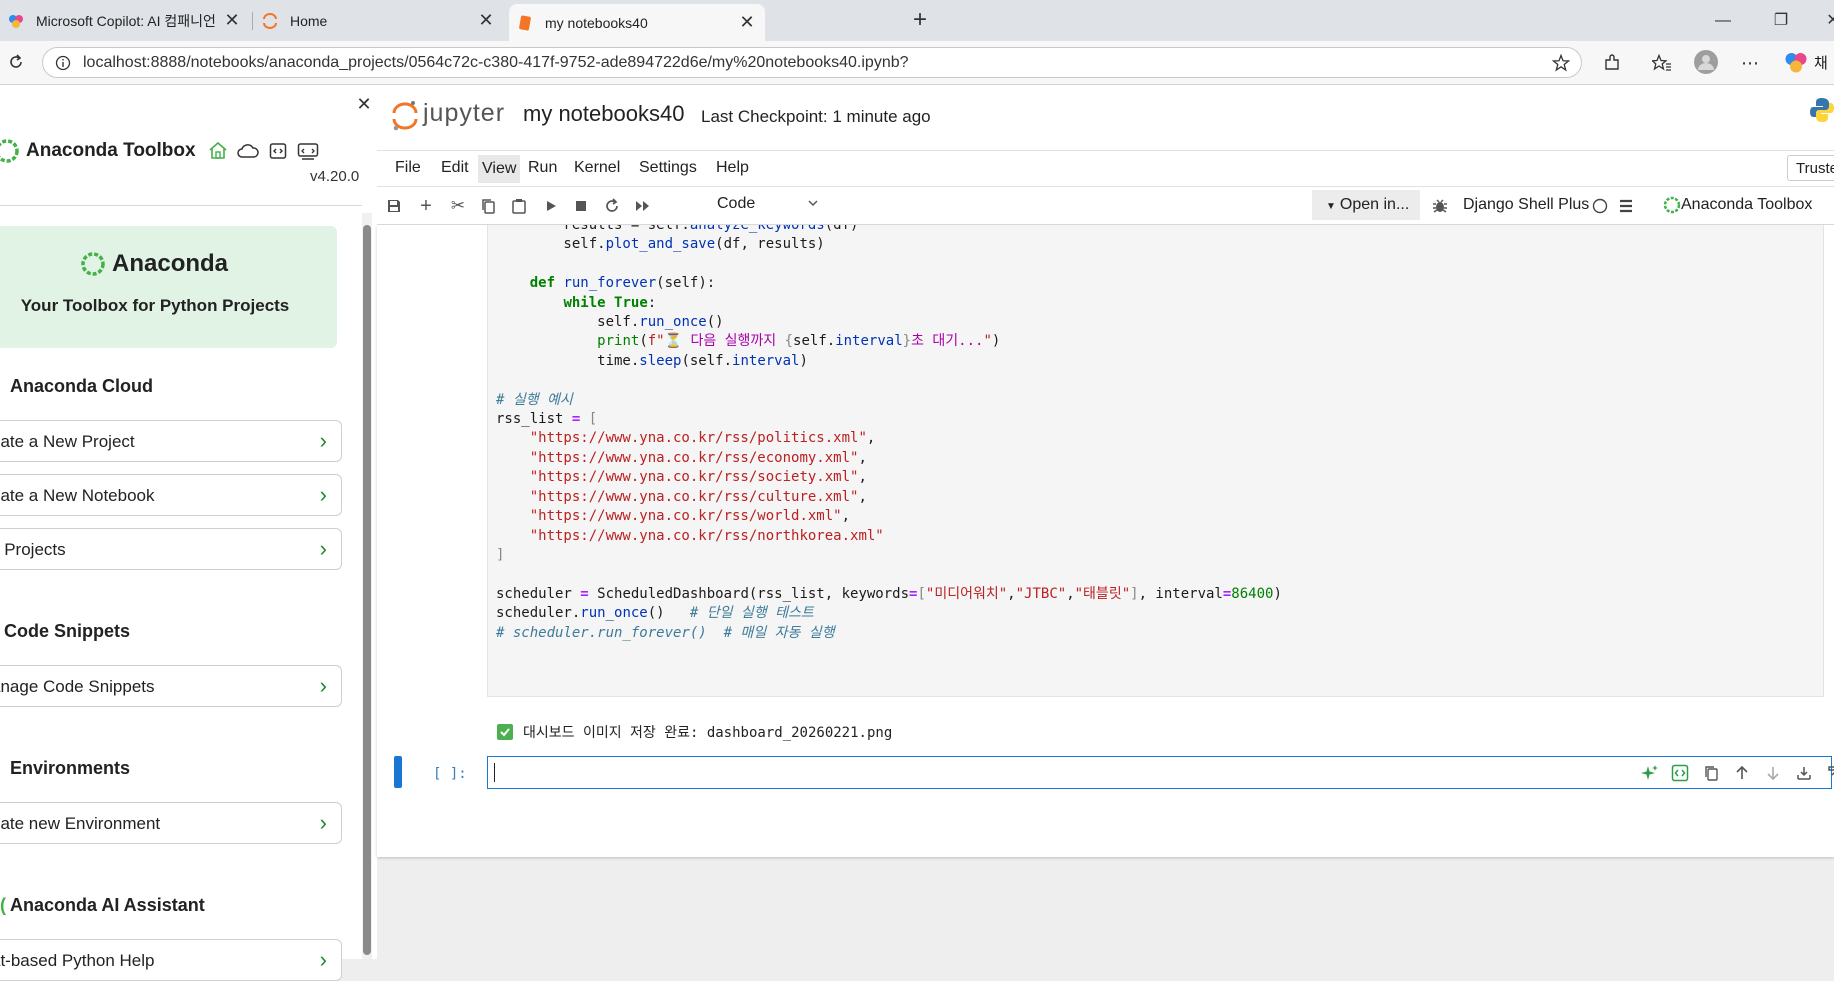 The width and height of the screenshot is (1834, 981). What do you see at coordinates (1662, 63) in the screenshot?
I see `favorites-icon` at bounding box center [1662, 63].